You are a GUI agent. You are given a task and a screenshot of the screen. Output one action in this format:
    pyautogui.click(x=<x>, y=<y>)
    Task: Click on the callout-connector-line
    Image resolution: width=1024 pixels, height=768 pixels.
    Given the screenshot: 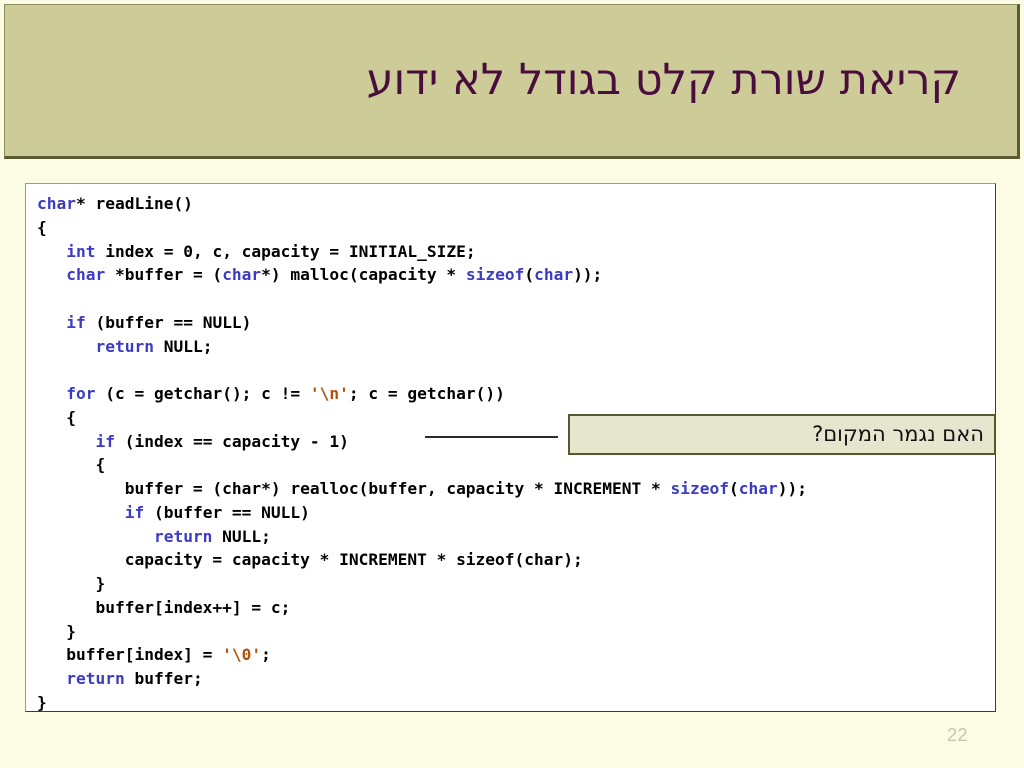 What is the action you would take?
    pyautogui.click(x=491, y=437)
    